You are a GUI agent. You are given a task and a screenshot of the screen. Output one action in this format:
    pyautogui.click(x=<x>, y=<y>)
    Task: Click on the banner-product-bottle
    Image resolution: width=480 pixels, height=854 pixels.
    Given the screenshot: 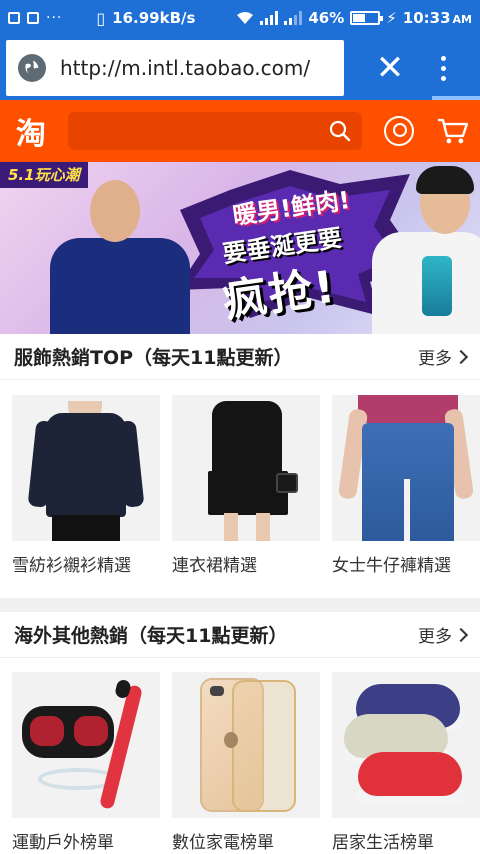 What is the action you would take?
    pyautogui.click(x=437, y=286)
    